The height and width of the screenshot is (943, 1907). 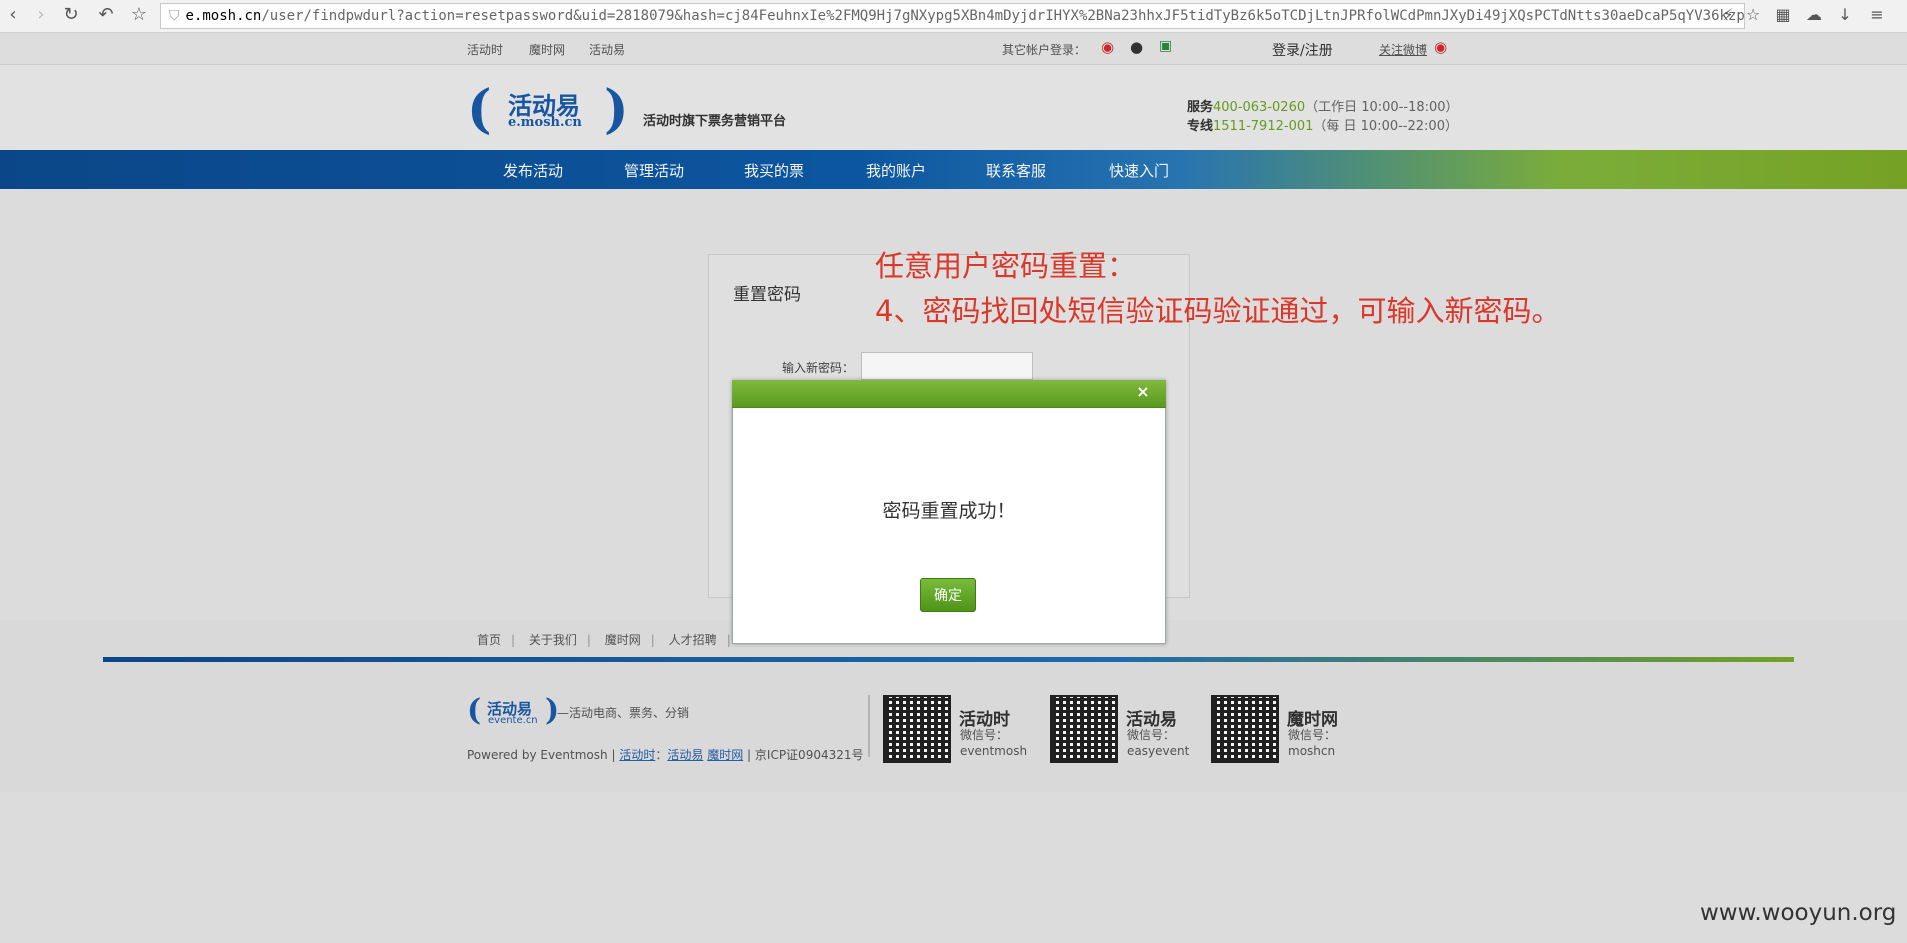 What do you see at coordinates (1877, 15) in the screenshot?
I see `menu-icon: ≡` at bounding box center [1877, 15].